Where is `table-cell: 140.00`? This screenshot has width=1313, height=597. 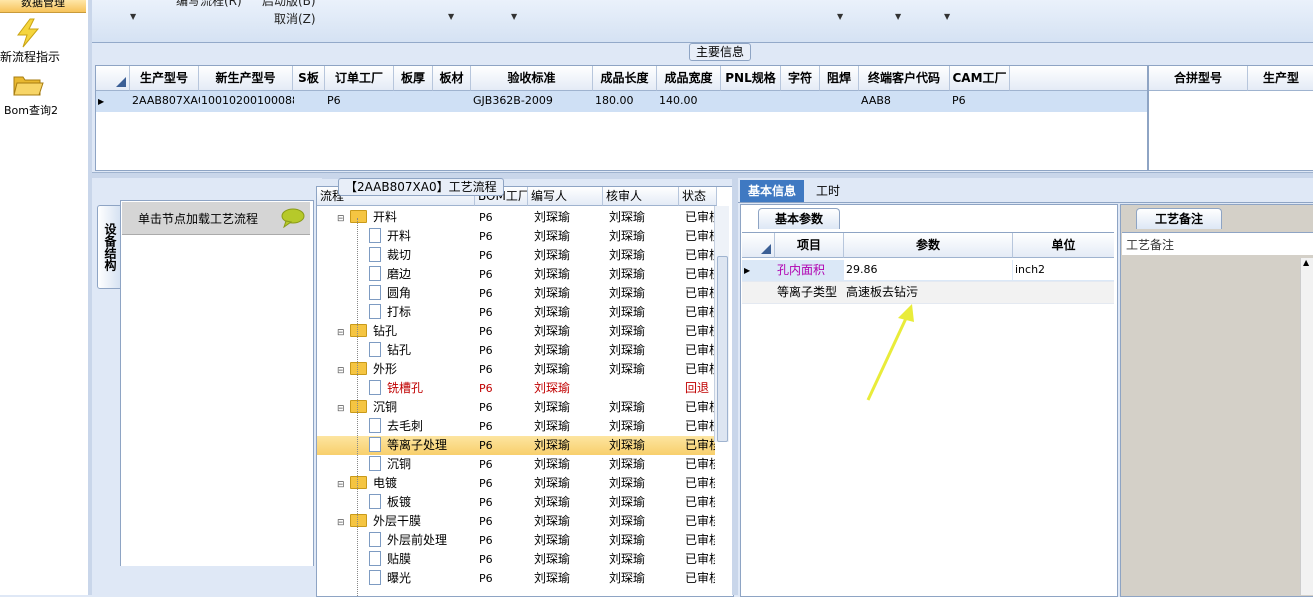
table-cell: 140.00 is located at coordinates (689, 101).